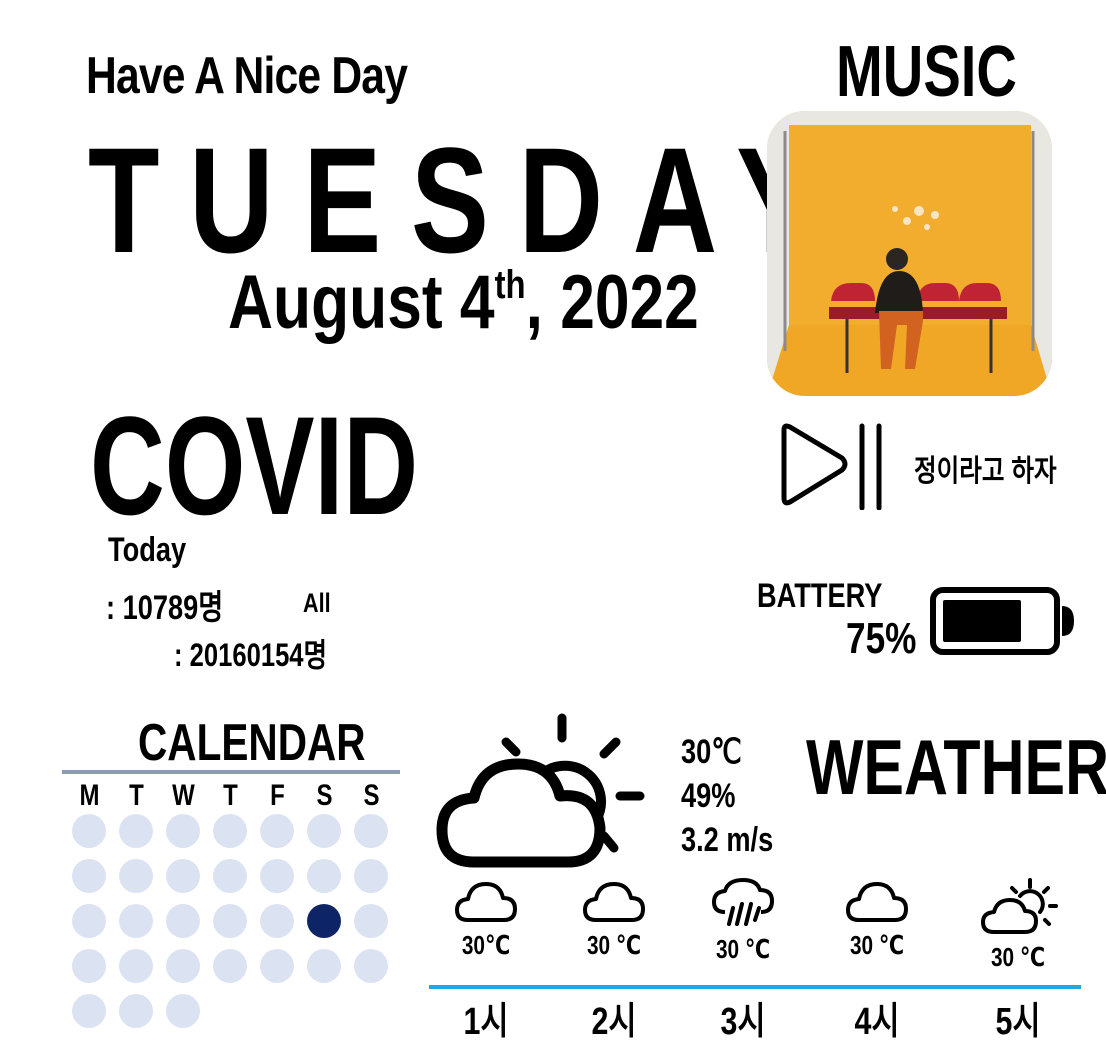 The image size is (1106, 1056). What do you see at coordinates (89, 795) in the screenshot?
I see `weekday-mon: M` at bounding box center [89, 795].